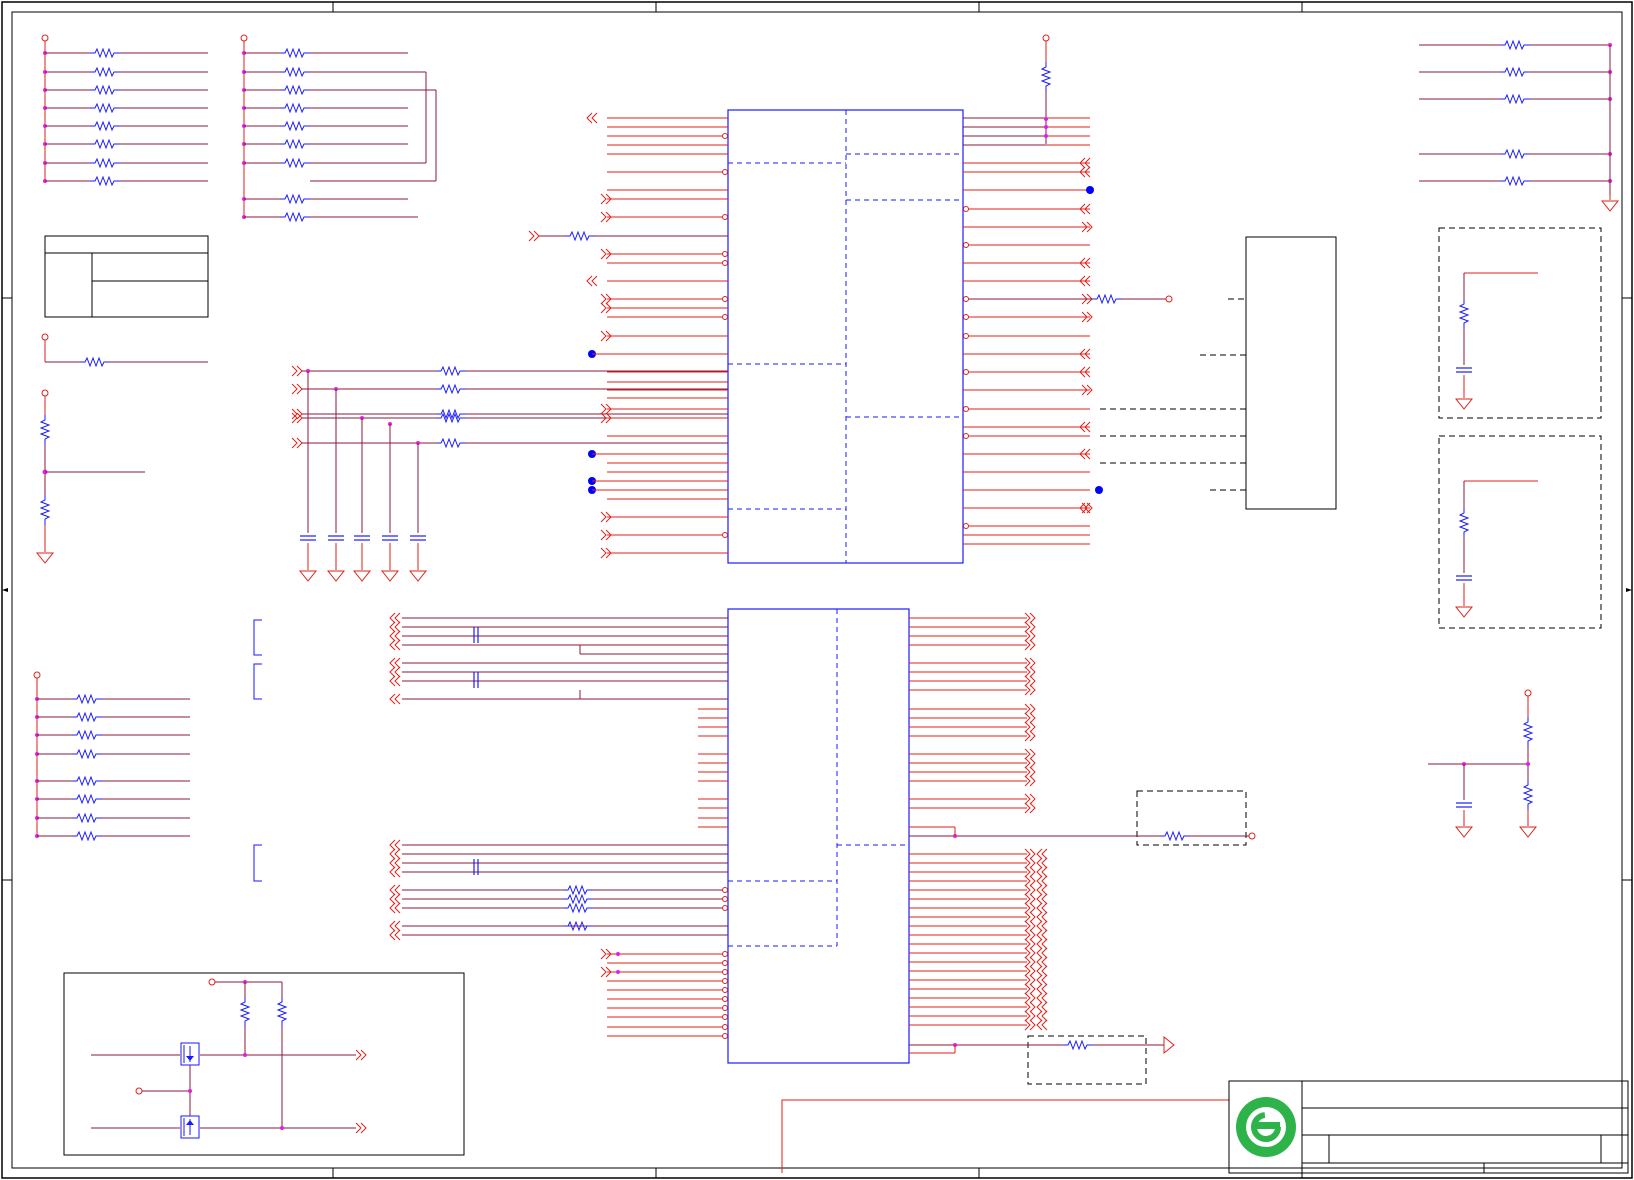 The height and width of the screenshot is (1180, 1634). What do you see at coordinates (1205, 1127) in the screenshot?
I see `title-block` at bounding box center [1205, 1127].